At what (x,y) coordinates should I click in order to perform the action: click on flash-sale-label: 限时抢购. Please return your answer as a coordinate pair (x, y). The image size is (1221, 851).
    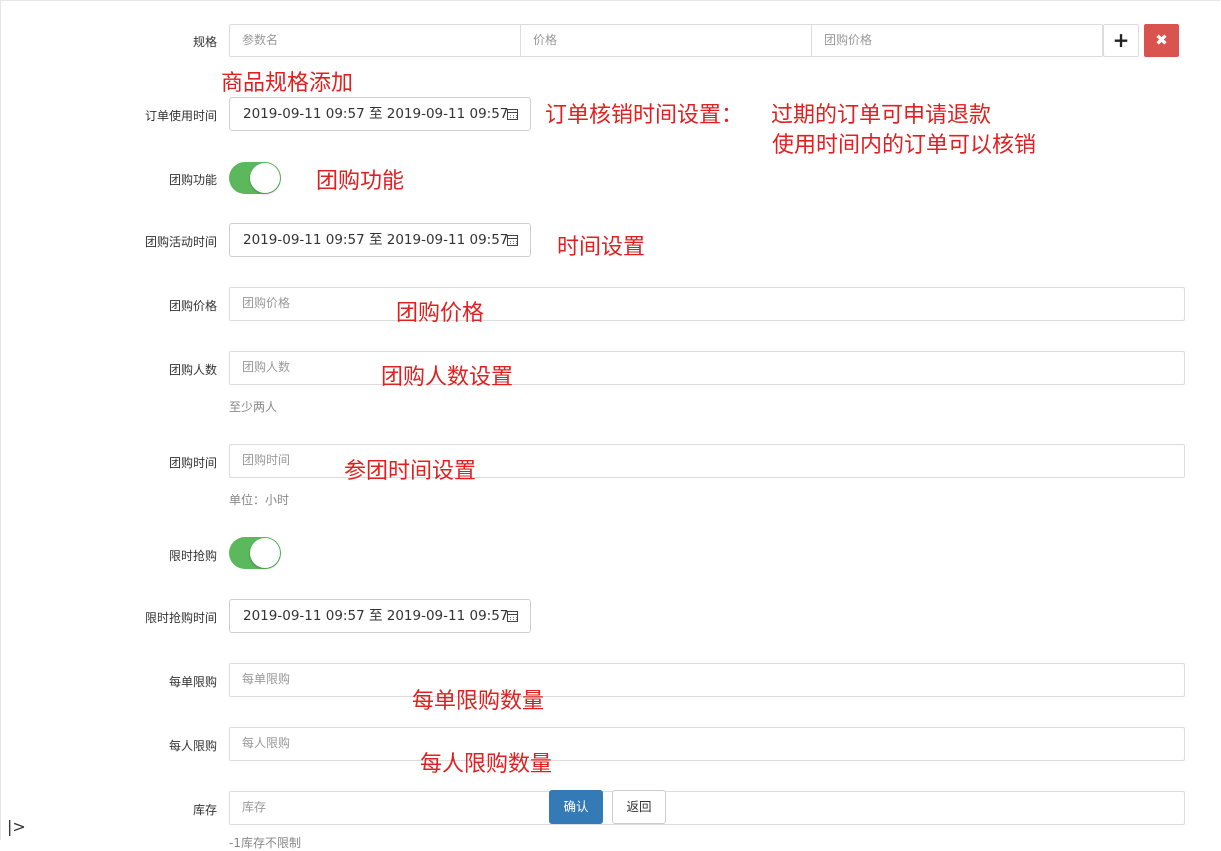
    Looking at the image, I should click on (192, 556).